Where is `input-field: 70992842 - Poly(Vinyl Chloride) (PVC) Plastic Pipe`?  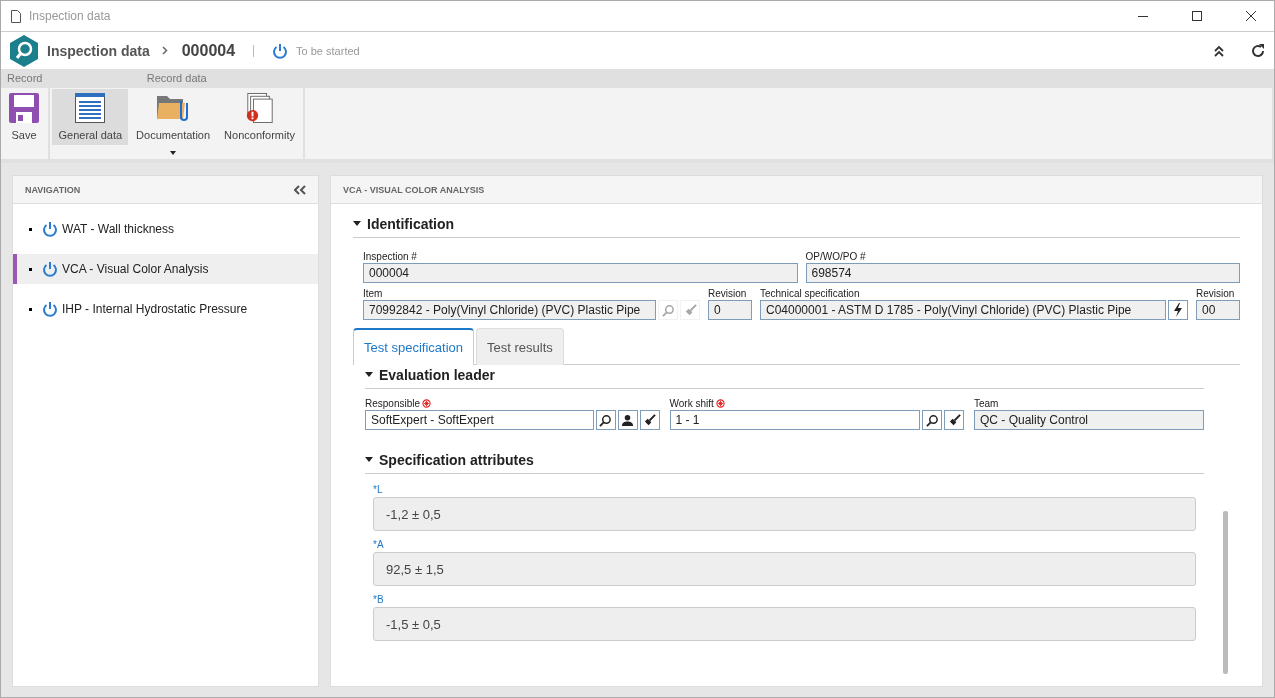
input-field: 70992842 - Poly(Vinyl Chloride) (PVC) Plastic Pipe is located at coordinates (509, 310).